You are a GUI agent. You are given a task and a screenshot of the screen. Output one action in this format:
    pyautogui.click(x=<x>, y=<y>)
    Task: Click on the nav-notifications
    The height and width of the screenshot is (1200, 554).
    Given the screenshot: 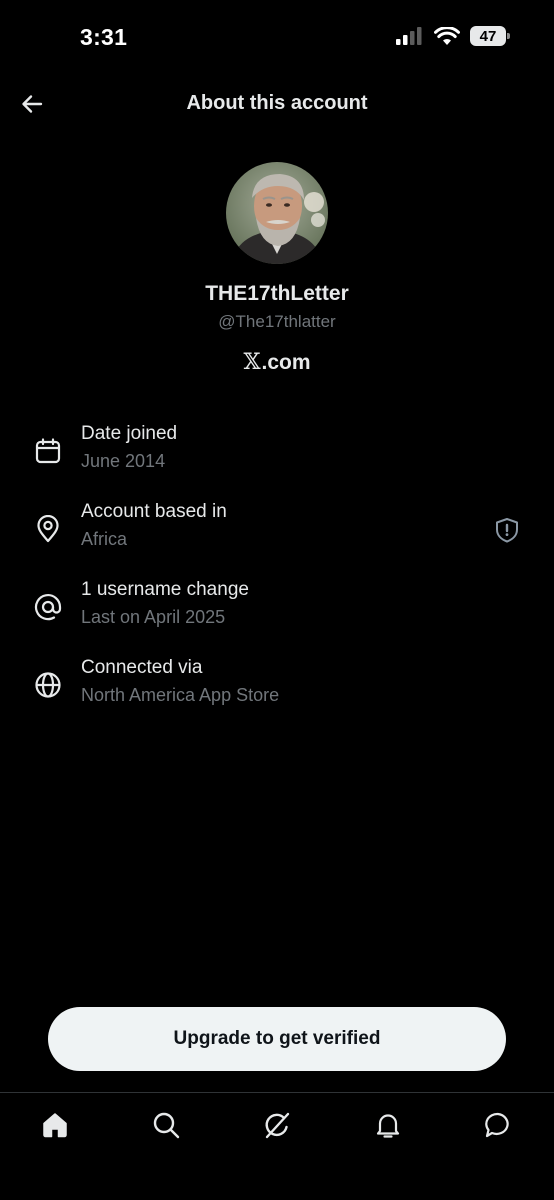 What is the action you would take?
    pyautogui.click(x=388, y=1125)
    